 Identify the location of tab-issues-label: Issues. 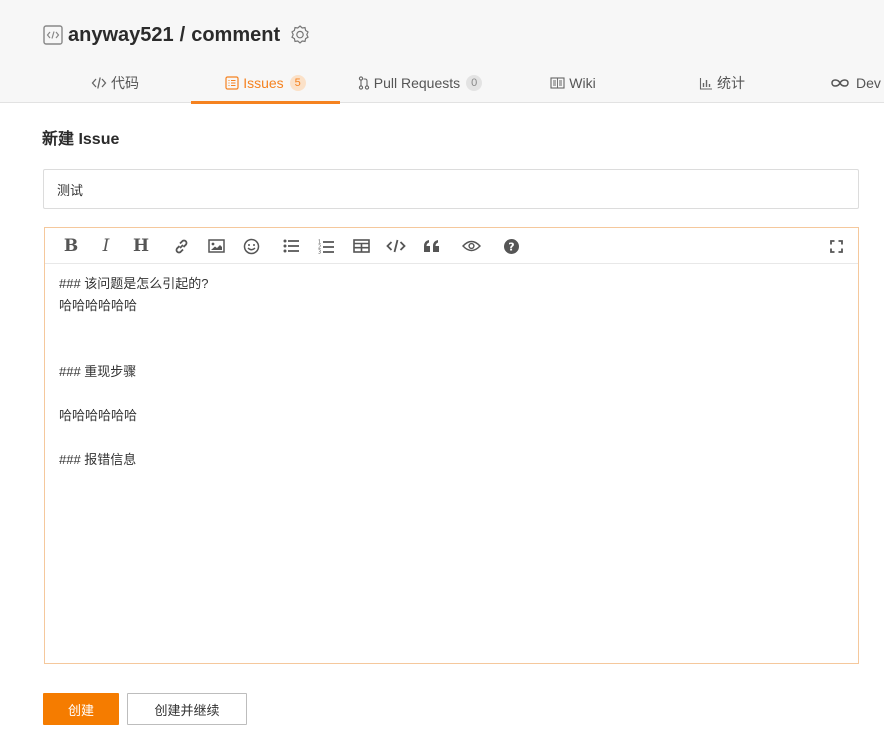
(263, 83).